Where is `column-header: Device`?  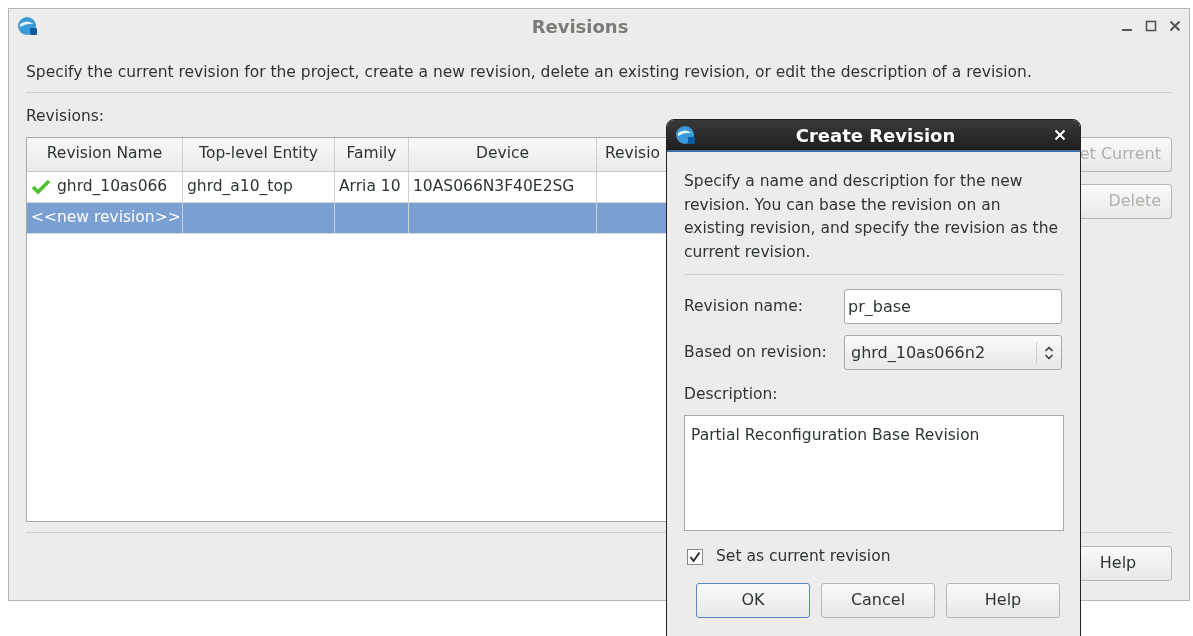
column-header: Device is located at coordinates (503, 154).